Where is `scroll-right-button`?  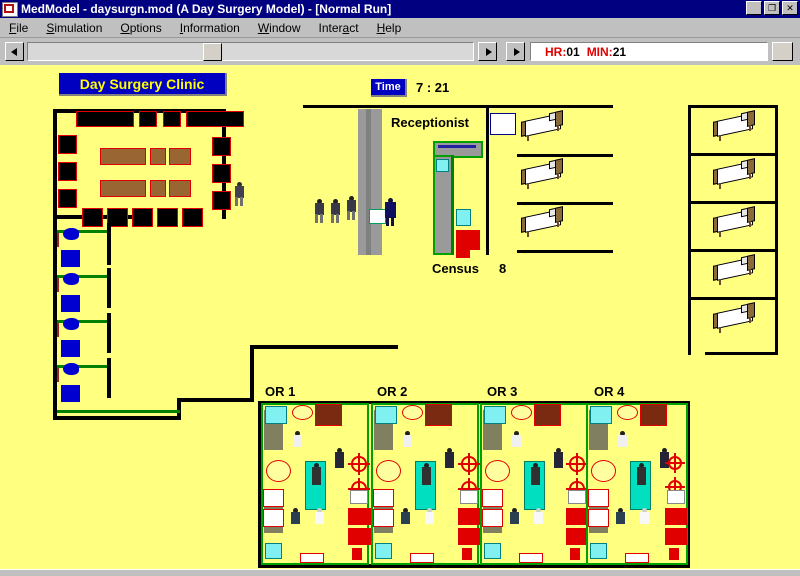
scroll-right-button is located at coordinates (487, 51).